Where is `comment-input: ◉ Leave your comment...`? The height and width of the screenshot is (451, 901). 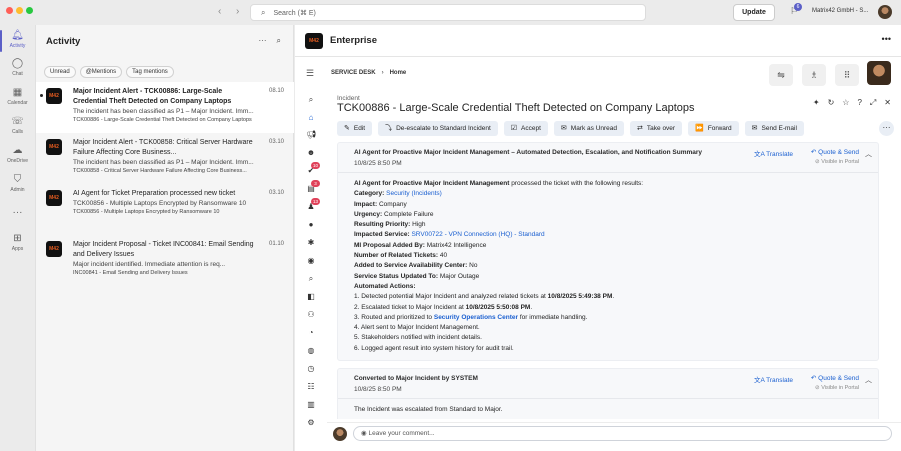 comment-input: ◉ Leave your comment... is located at coordinates (622, 433).